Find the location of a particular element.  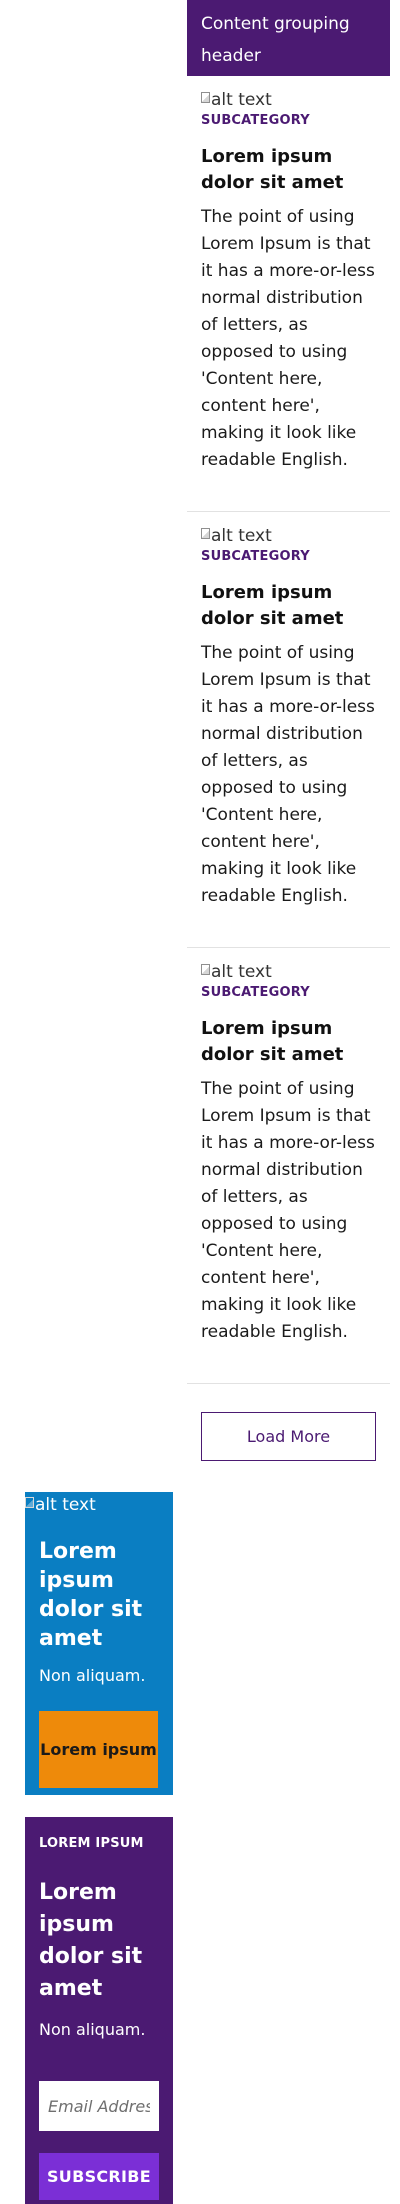

load-more-button: Load More is located at coordinates (288, 1436).